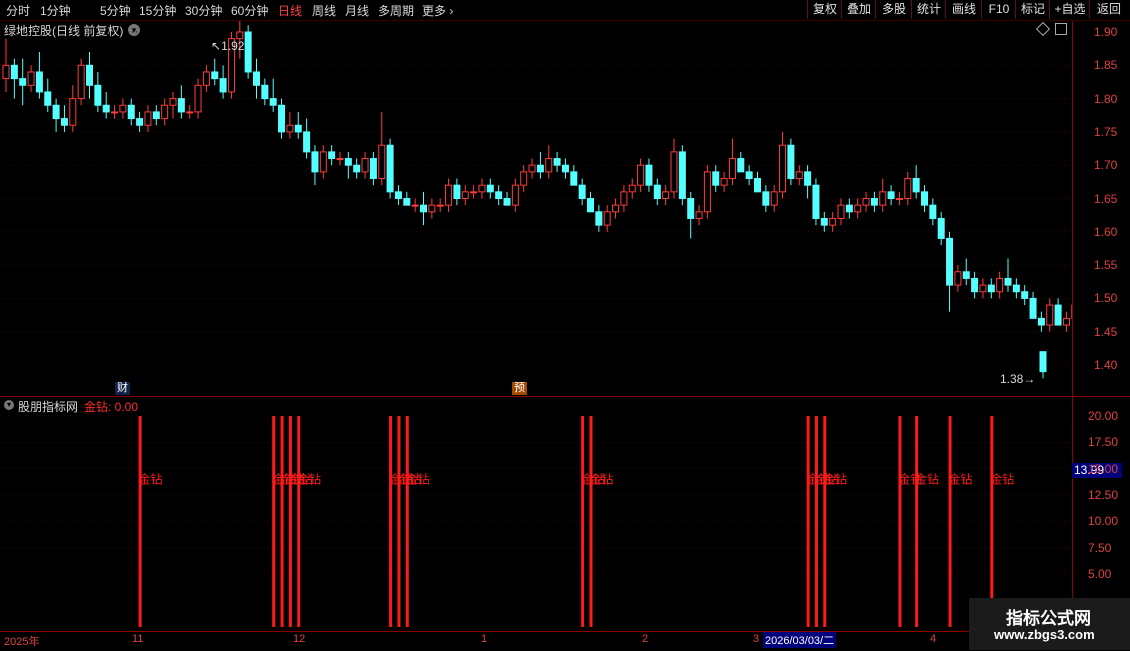 The height and width of the screenshot is (651, 1130). What do you see at coordinates (858, 9) in the screenshot?
I see `overlay-button: 叠加` at bounding box center [858, 9].